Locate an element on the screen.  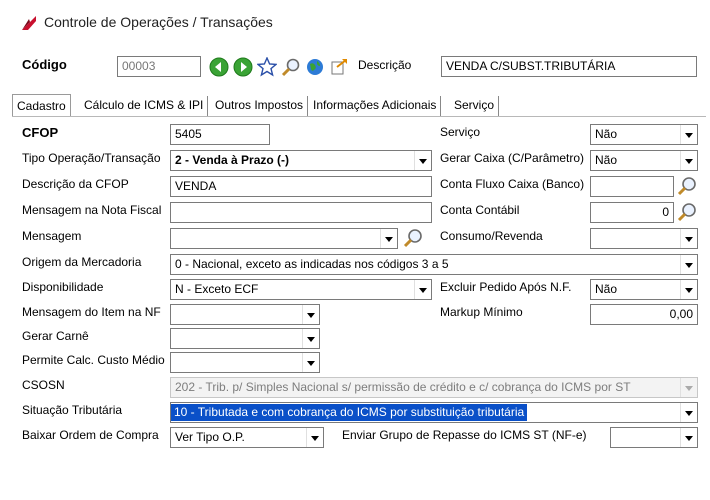
excluir-pedido-value: Não is located at coordinates (606, 289).